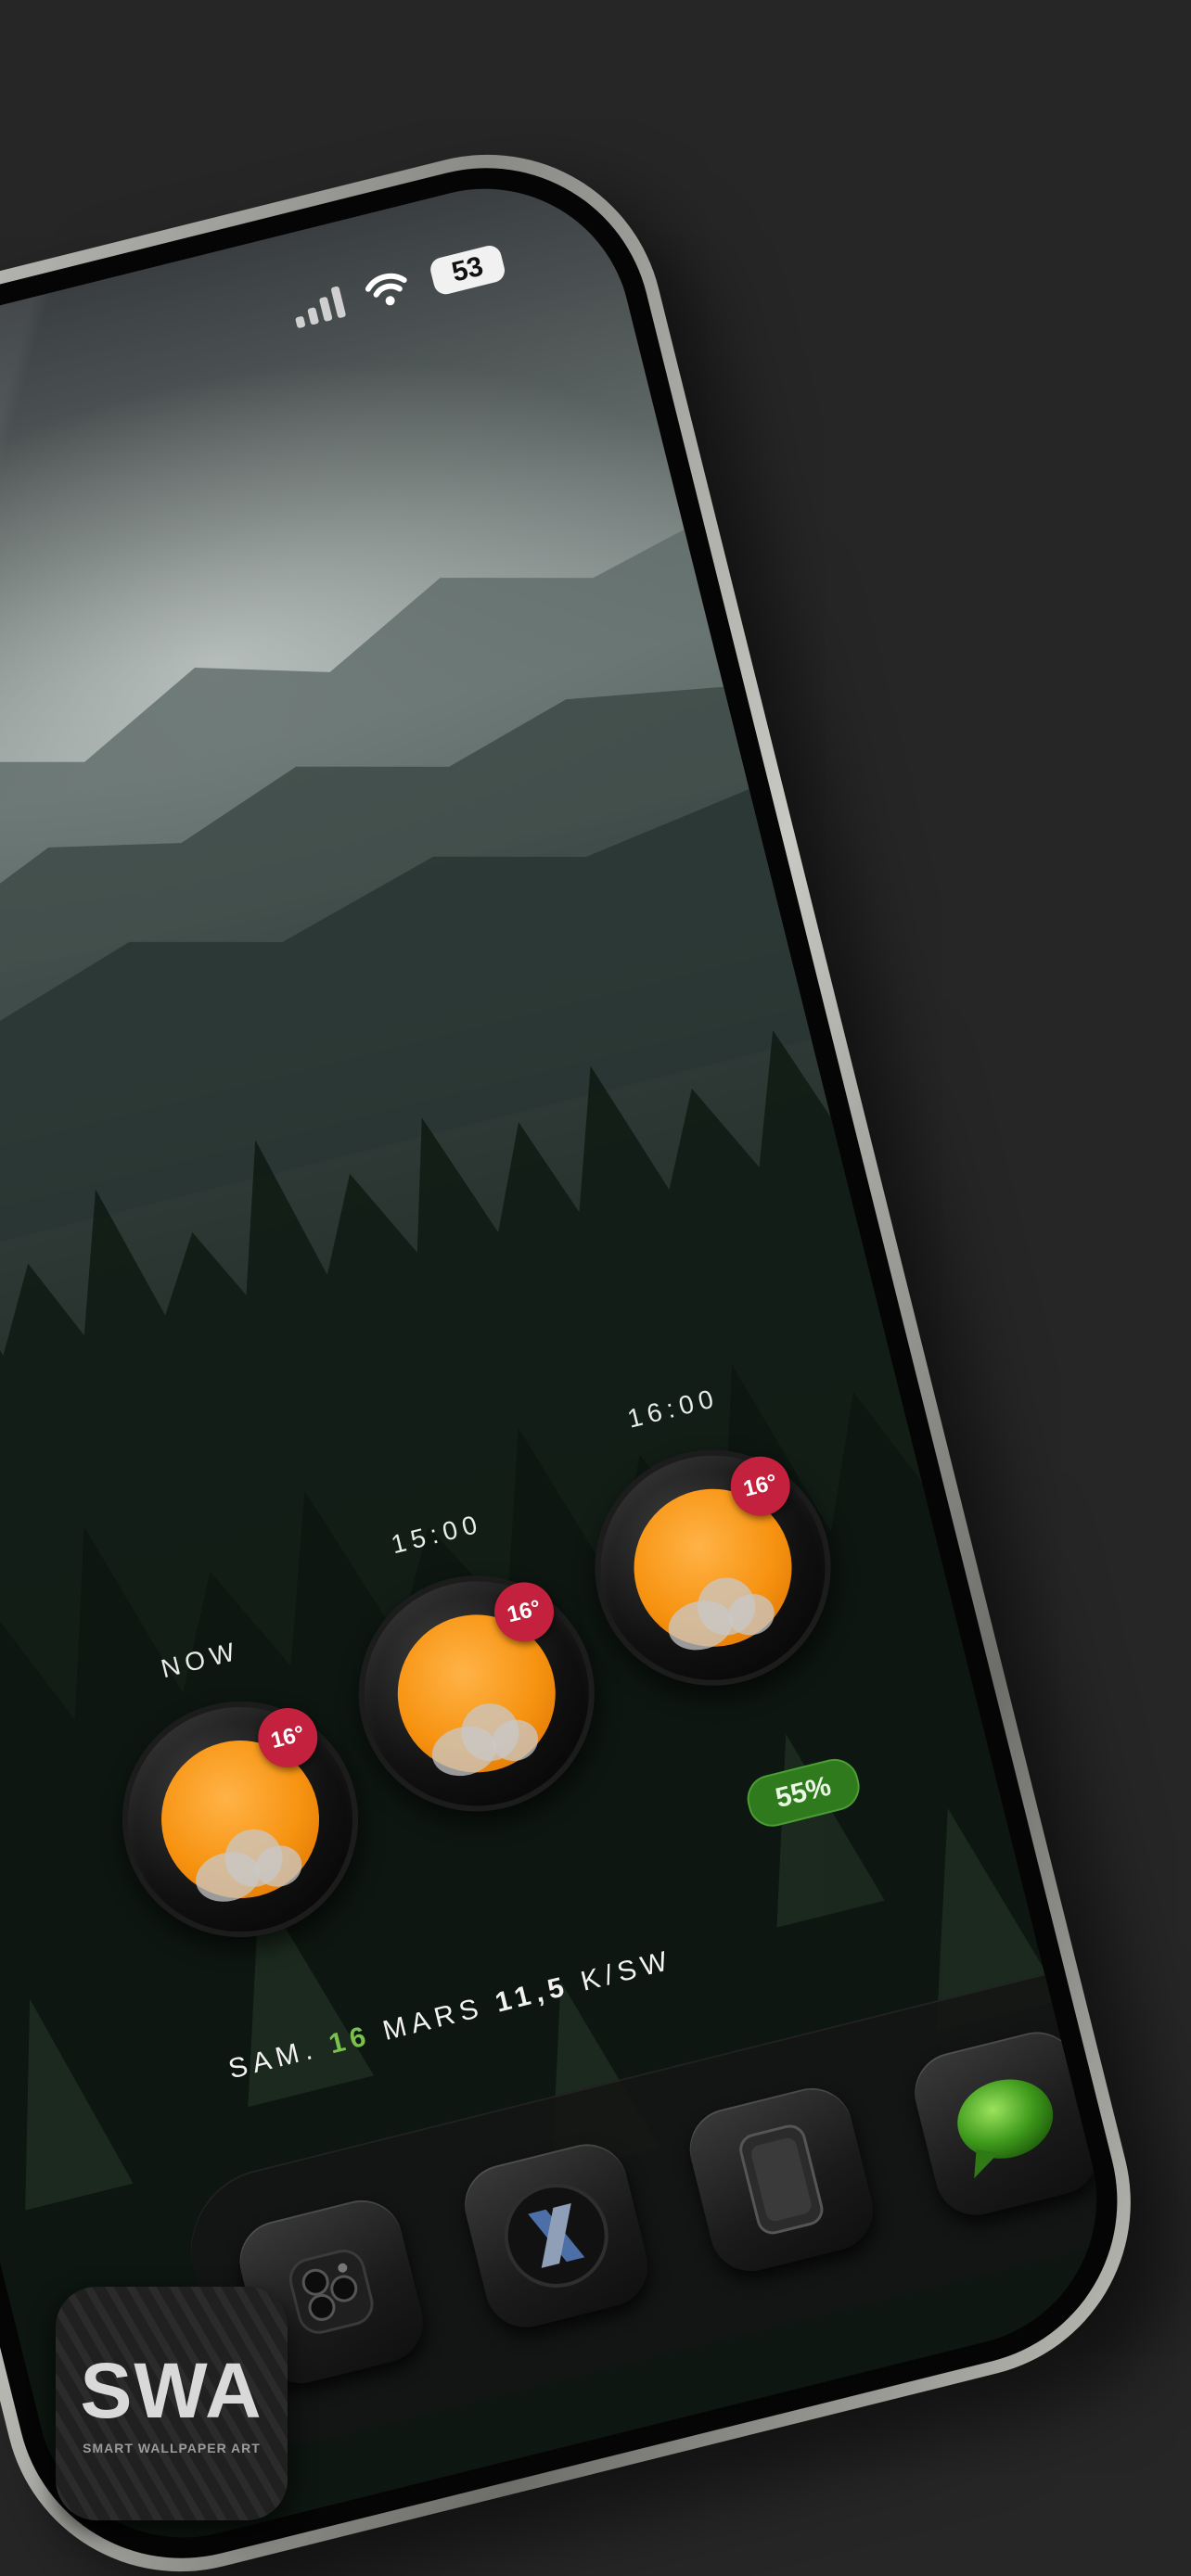 The height and width of the screenshot is (2576, 1191). I want to click on dock-messages-app, so click(1007, 2124).